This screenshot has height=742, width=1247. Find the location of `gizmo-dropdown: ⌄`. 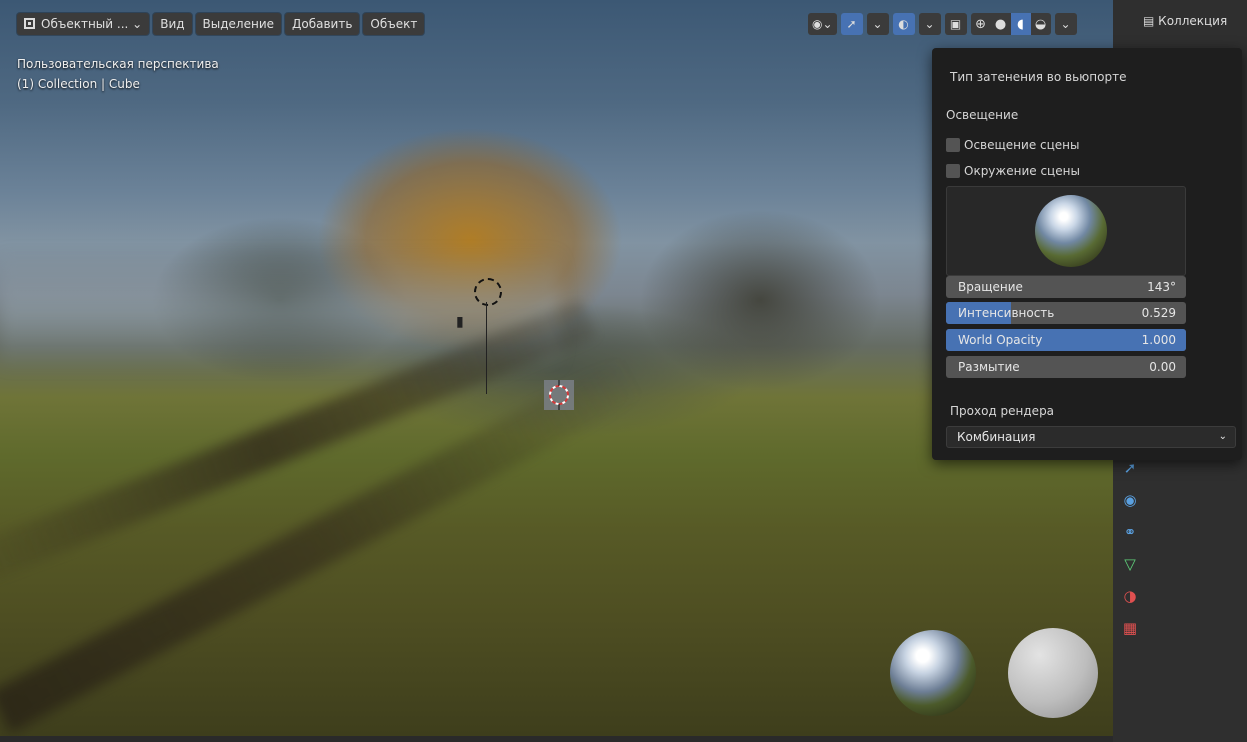

gizmo-dropdown: ⌄ is located at coordinates (877, 24).